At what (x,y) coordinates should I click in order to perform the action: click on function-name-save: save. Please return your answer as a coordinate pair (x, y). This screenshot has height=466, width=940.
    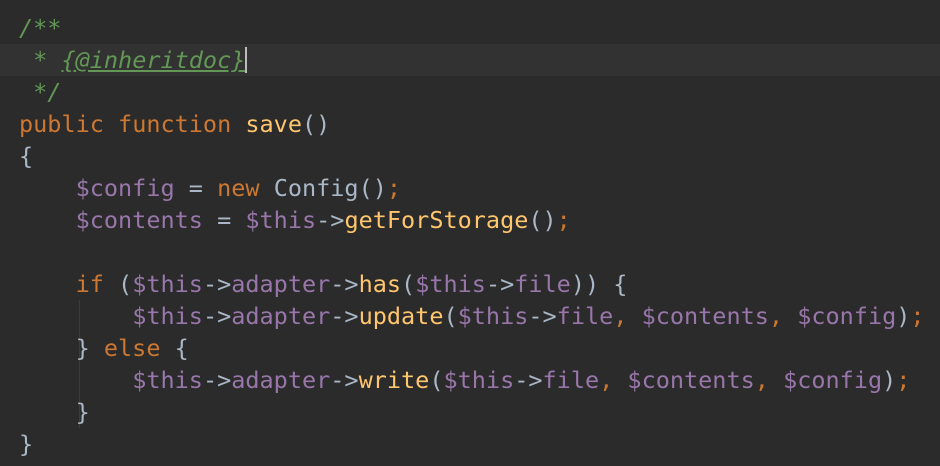
    Looking at the image, I should click on (273, 124).